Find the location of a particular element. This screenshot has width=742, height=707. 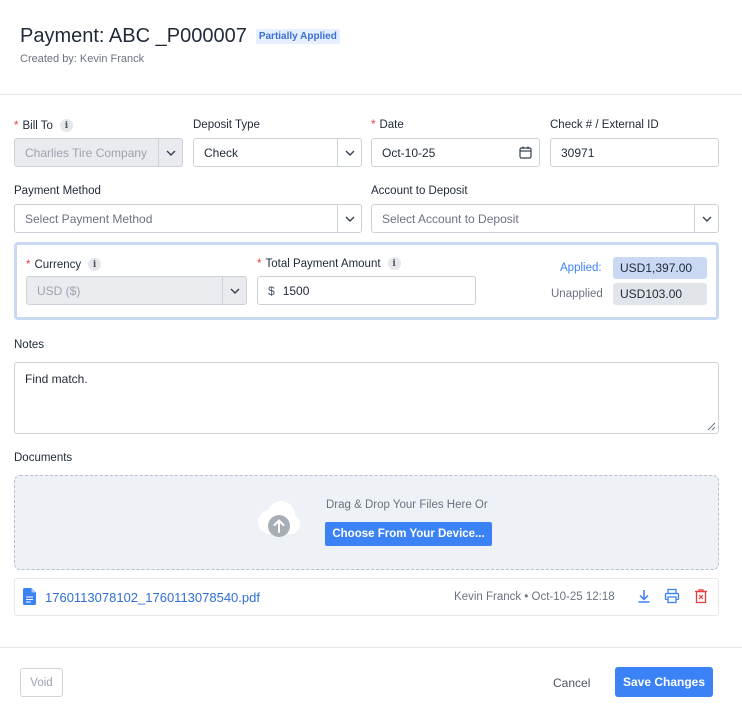

page-title: Payment: ABC _P000007 Partially Applied is located at coordinates (180, 36).